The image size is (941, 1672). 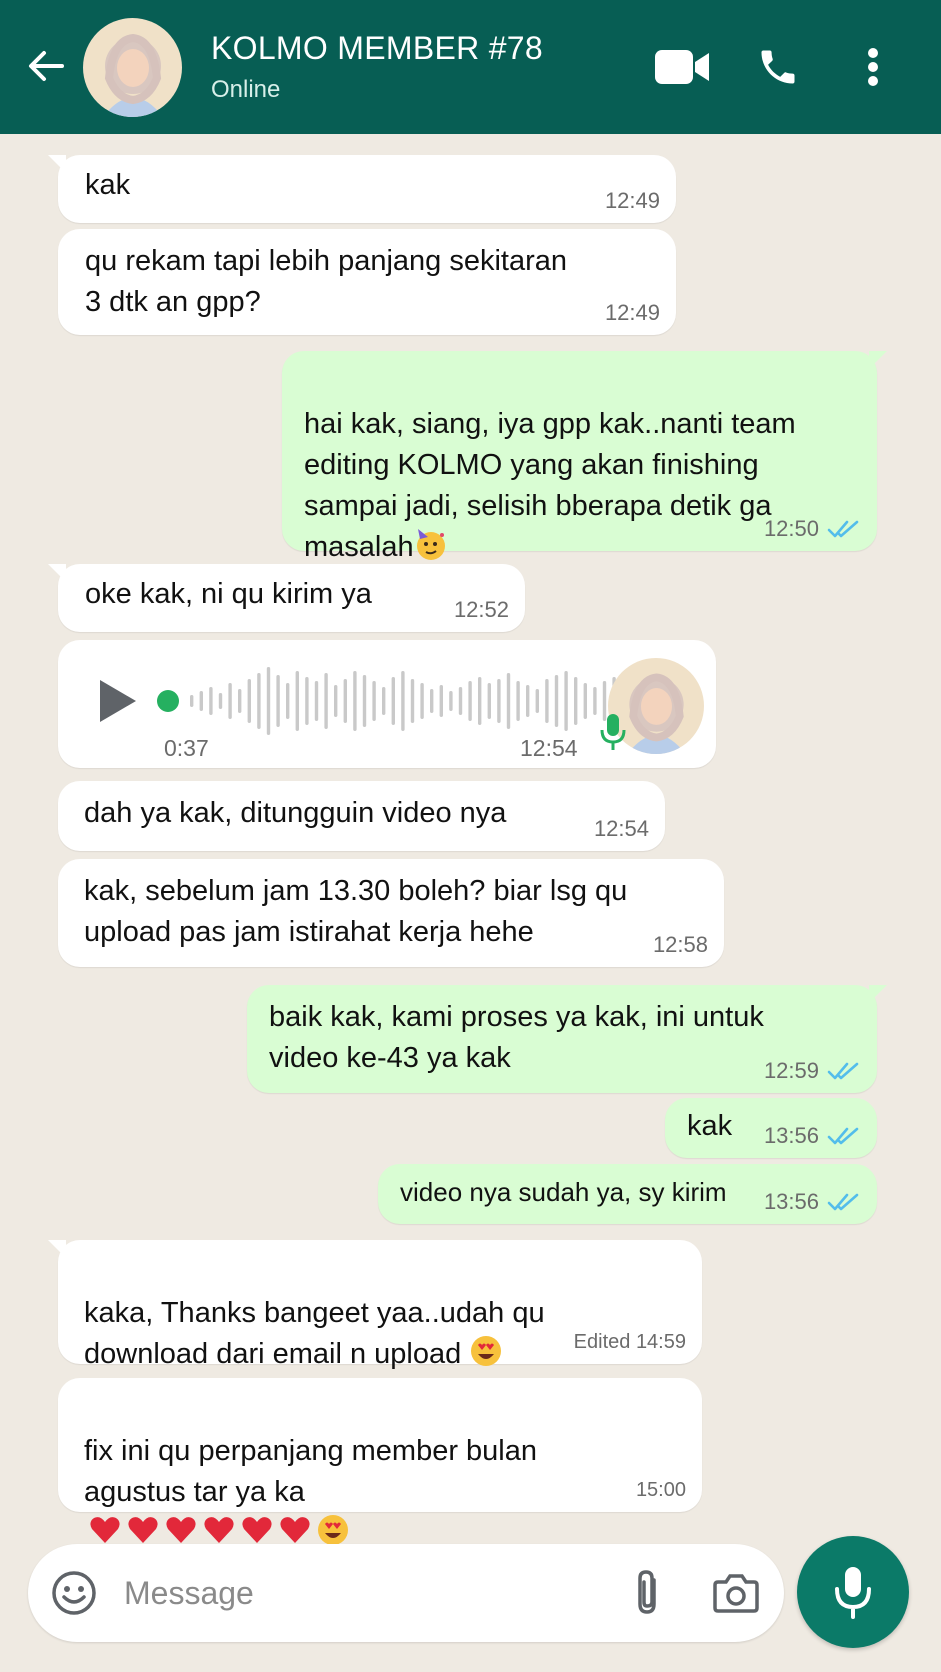 I want to click on back-arrow-icon, so click(x=46, y=66).